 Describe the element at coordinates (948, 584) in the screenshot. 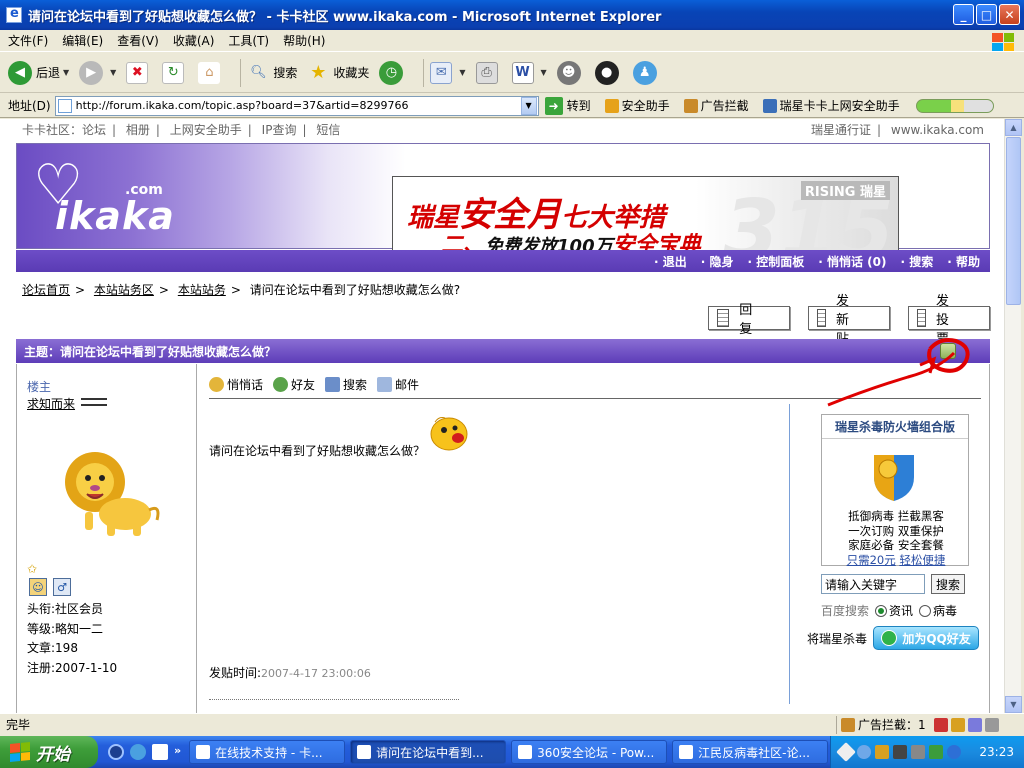

I see `keyword-search-button: 搜索` at that location.